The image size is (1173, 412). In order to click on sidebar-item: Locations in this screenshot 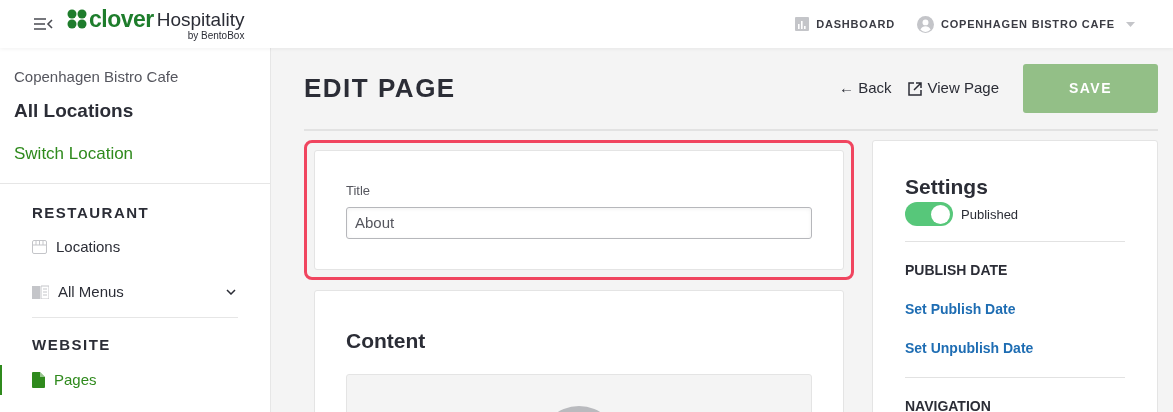, I will do `click(135, 247)`.